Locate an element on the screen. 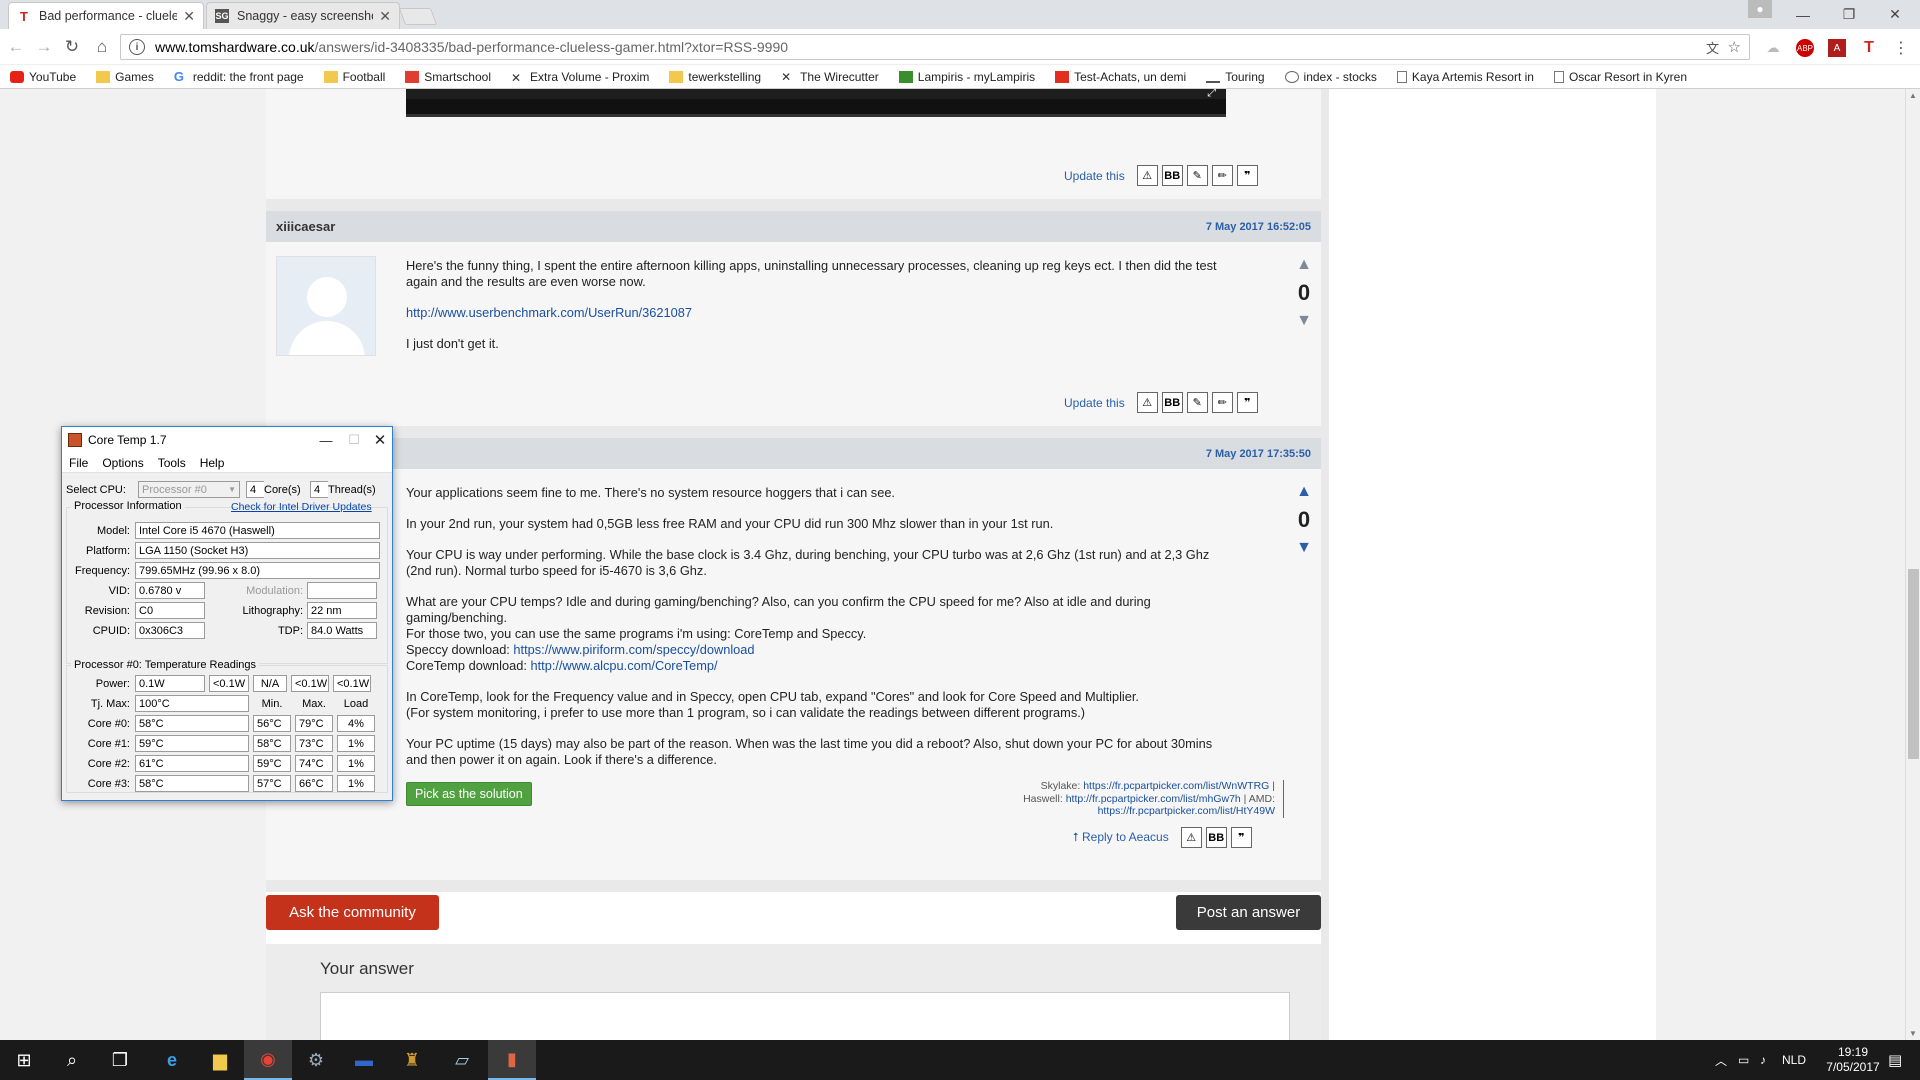 This screenshot has width=1920, height=1080. file-explorer-icon: ▆ is located at coordinates (220, 1060).